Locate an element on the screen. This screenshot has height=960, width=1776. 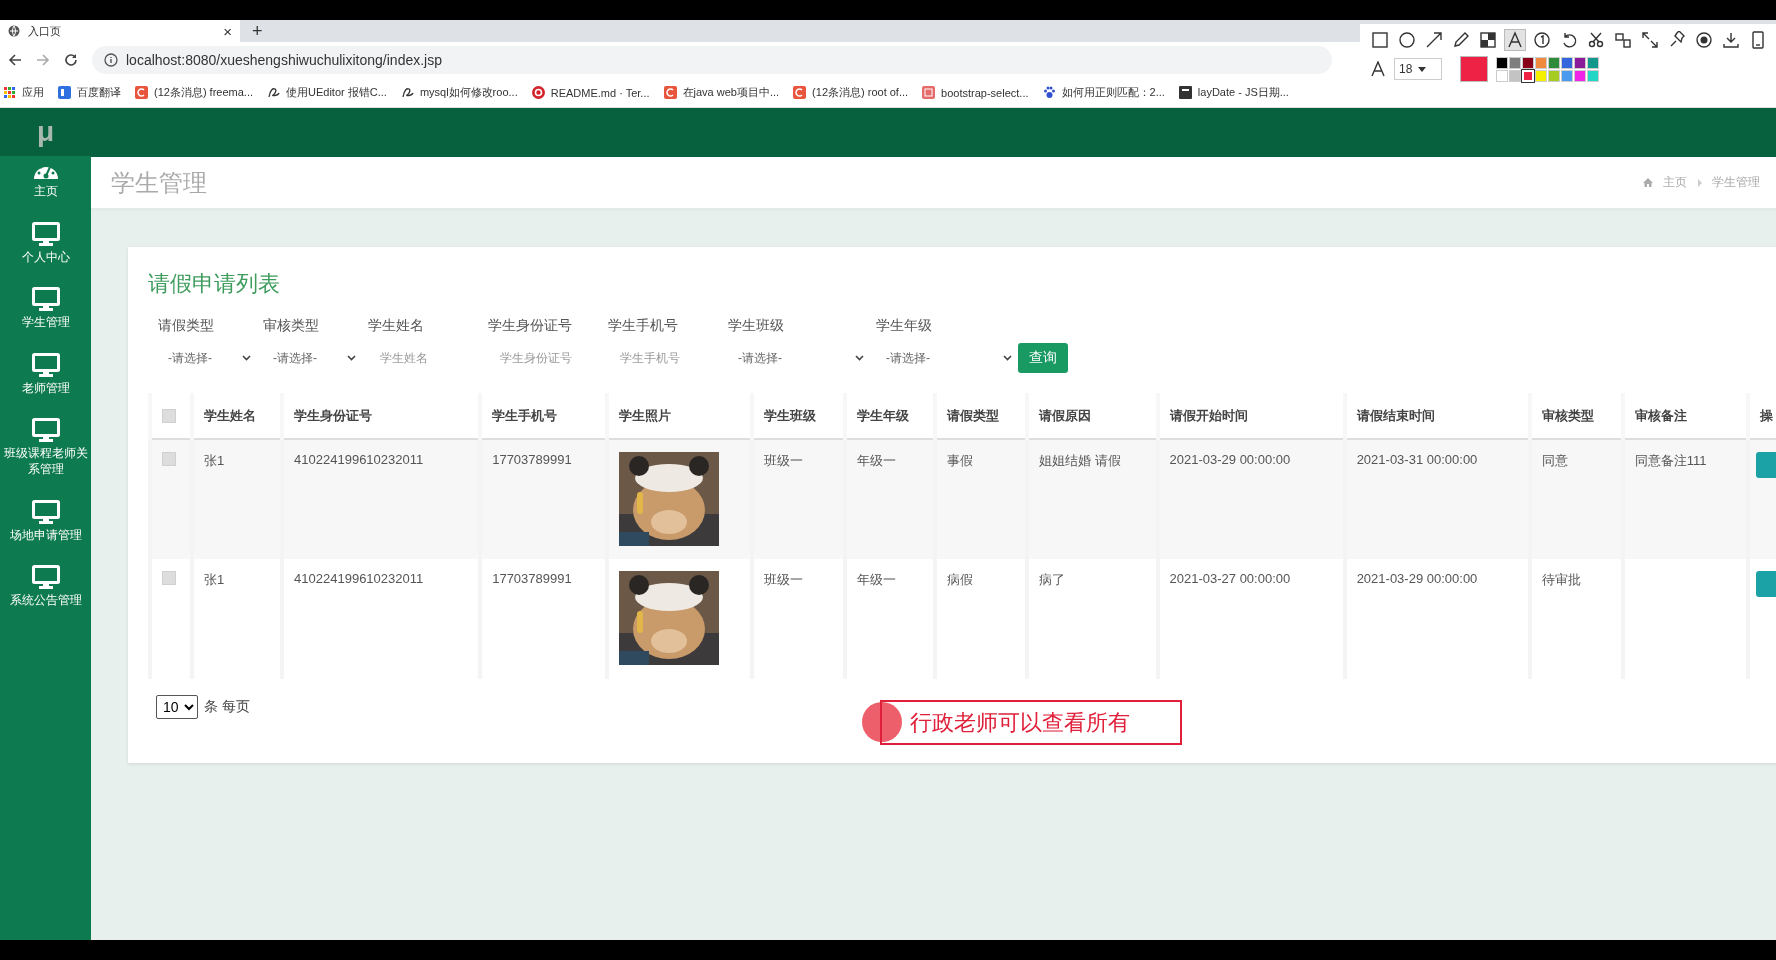
globe-icon is located at coordinates (14, 31).